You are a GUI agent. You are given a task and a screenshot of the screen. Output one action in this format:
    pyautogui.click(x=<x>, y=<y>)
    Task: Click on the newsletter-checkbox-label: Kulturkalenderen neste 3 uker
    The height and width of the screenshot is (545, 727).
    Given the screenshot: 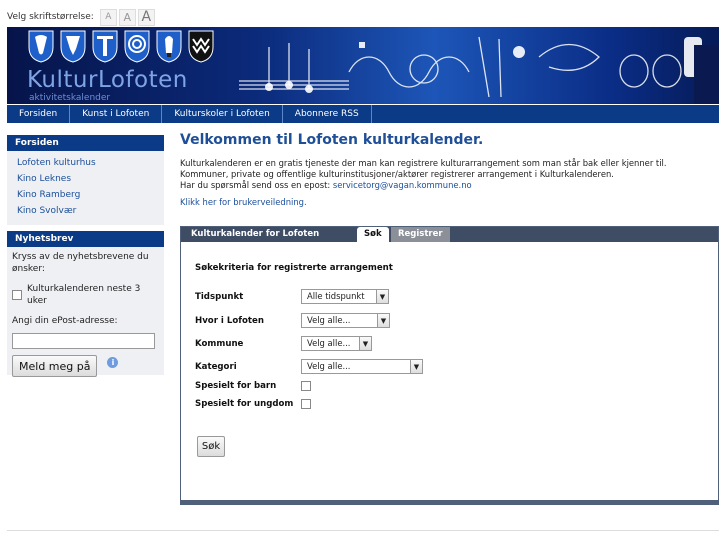 What is the action you would take?
    pyautogui.click(x=84, y=295)
    